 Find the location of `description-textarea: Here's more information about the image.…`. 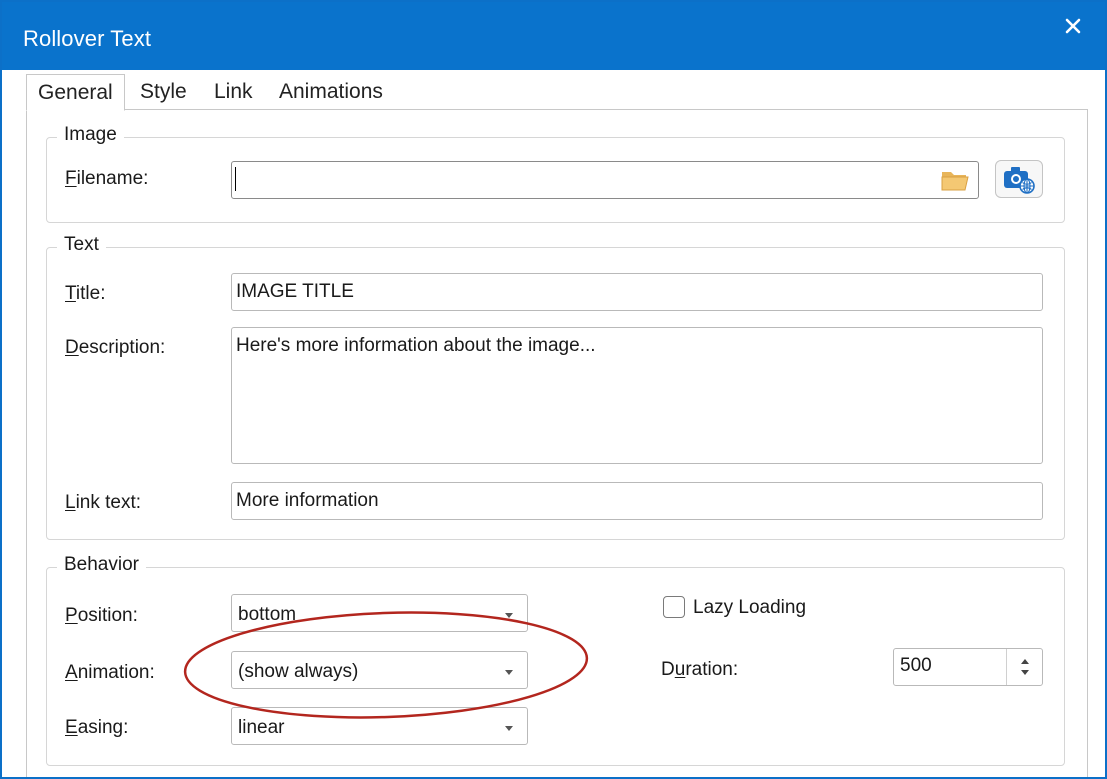

description-textarea: Here's more information about the image.… is located at coordinates (637, 395).